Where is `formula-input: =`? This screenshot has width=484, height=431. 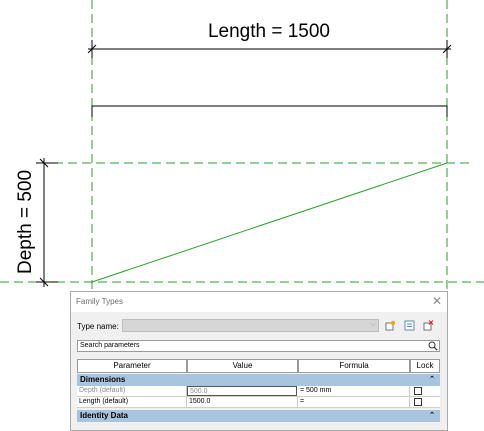
formula-input: = is located at coordinates (354, 402).